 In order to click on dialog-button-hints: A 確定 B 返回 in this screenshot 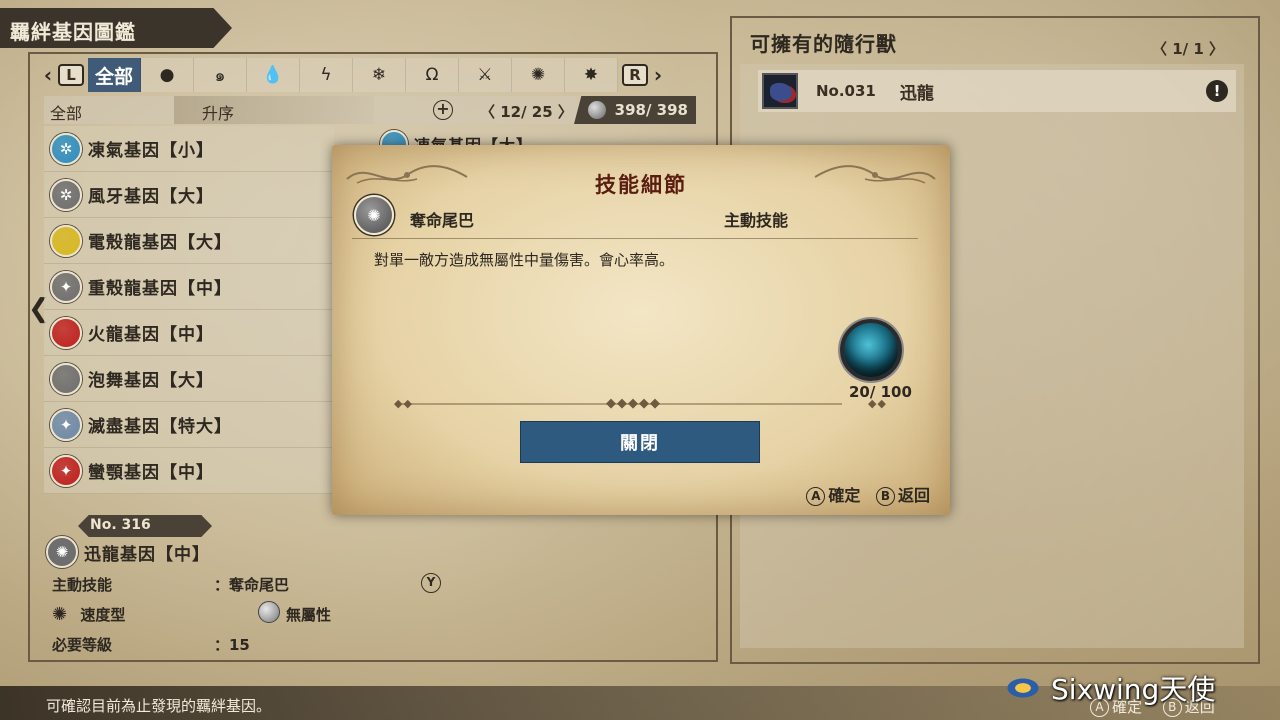, I will do `click(868, 494)`.